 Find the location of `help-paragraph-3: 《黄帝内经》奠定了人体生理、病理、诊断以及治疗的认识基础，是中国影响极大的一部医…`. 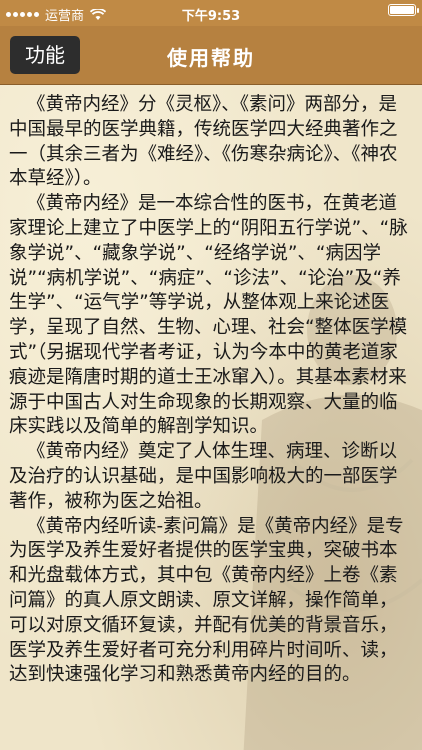

help-paragraph-3: 《黄帝内经》奠定了人体生理、病理、诊断以及治疗的认识基础，是中国影响极大的一部医… is located at coordinates (203, 476).